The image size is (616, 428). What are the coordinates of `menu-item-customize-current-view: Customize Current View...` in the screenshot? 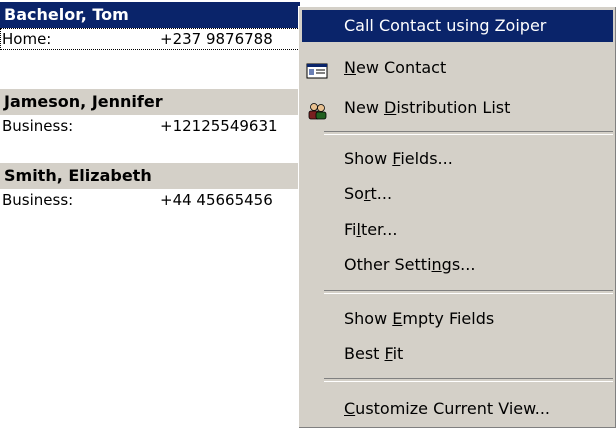 It's located at (457, 409).